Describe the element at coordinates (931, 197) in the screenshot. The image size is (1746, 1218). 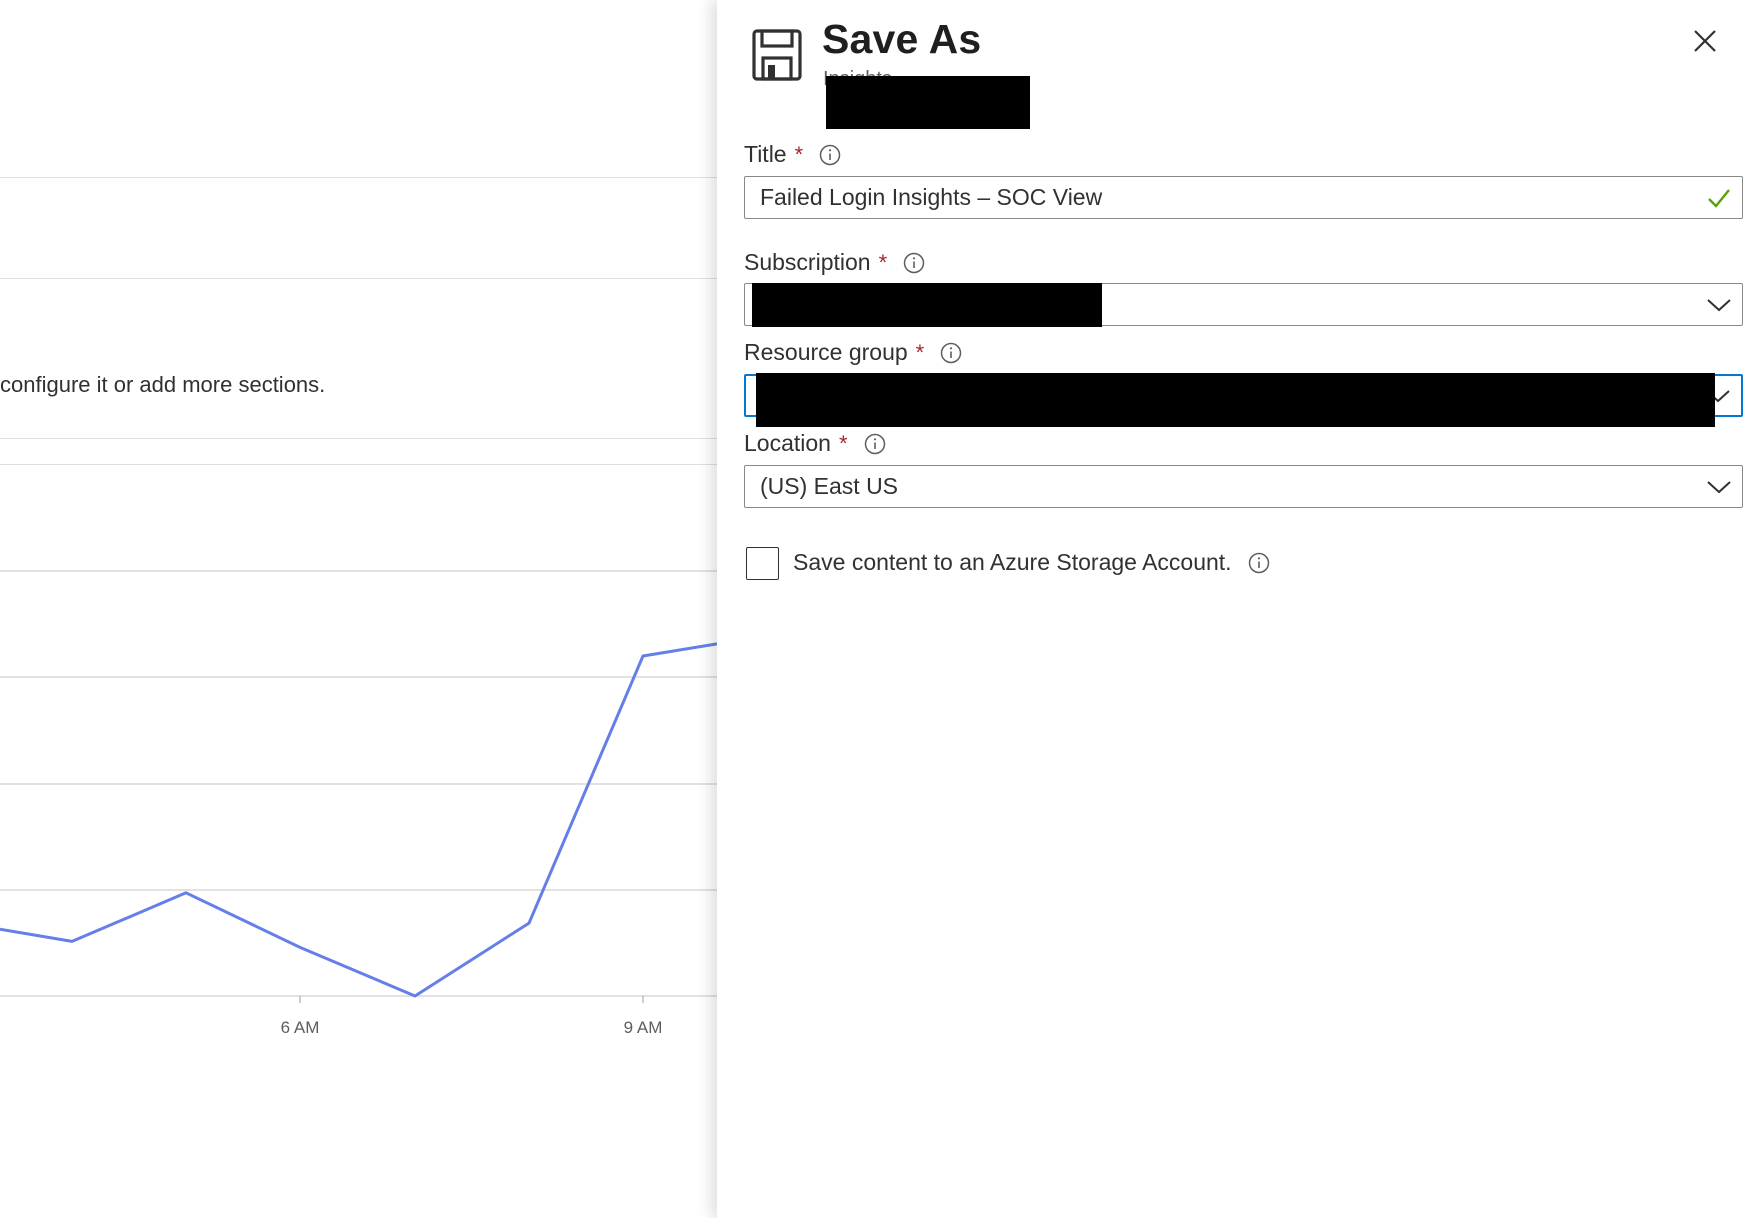
I see `title-input-value: Failed Login Insights – SOC View` at that location.